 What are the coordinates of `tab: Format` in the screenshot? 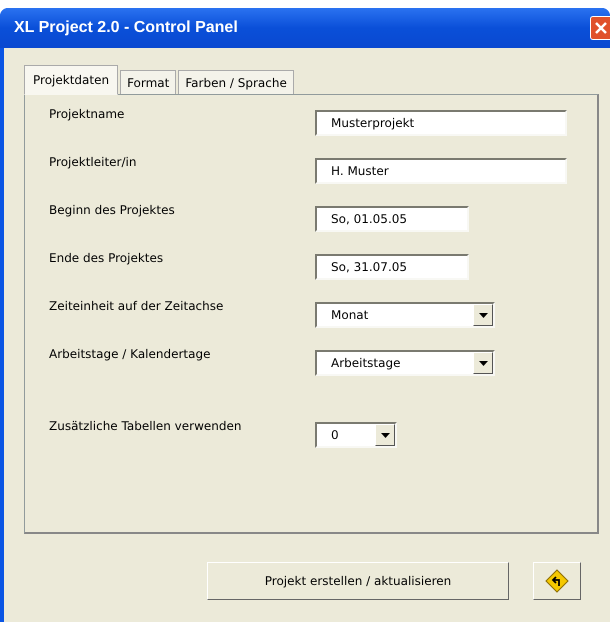 It's located at (148, 82).